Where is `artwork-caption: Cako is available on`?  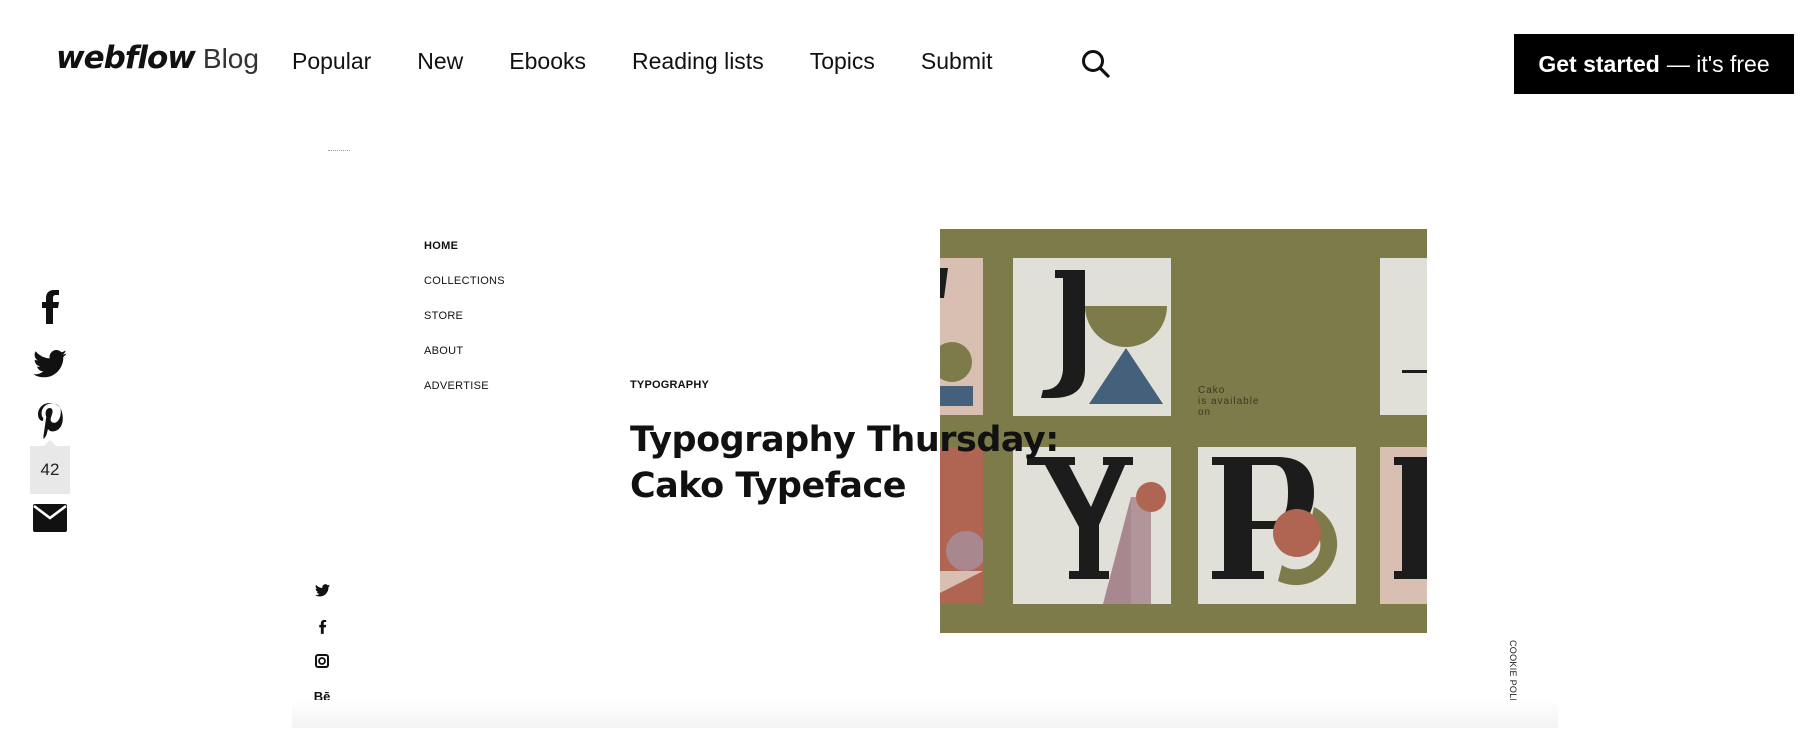 artwork-caption: Cako is available on is located at coordinates (1228, 401).